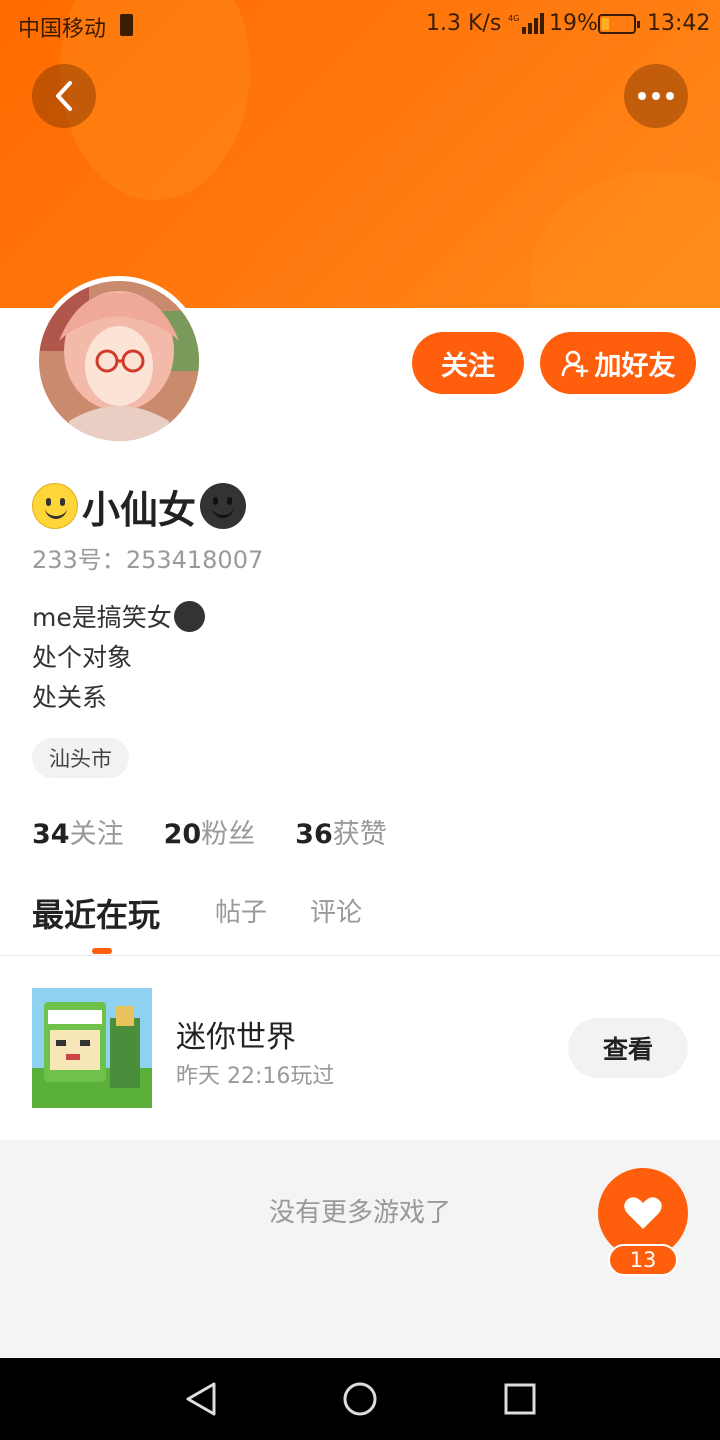 Image resolution: width=720 pixels, height=1440 pixels. What do you see at coordinates (573, 23) in the screenshot?
I see `battery-percent: 19%` at bounding box center [573, 23].